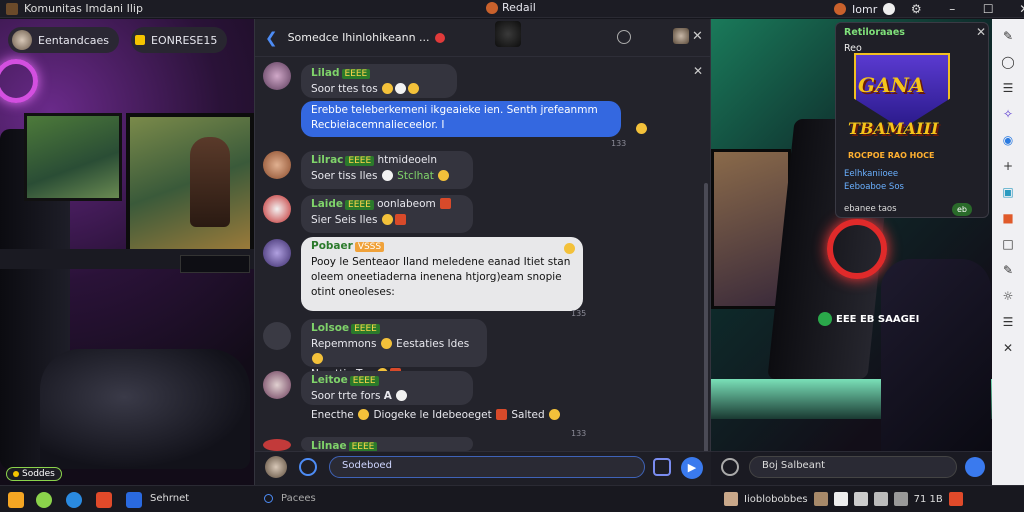 Image resolution: width=1024 pixels, height=512 pixels. Describe the element at coordinates (169, 498) in the screenshot. I see `taskbar-label: Sehrnet` at that location.